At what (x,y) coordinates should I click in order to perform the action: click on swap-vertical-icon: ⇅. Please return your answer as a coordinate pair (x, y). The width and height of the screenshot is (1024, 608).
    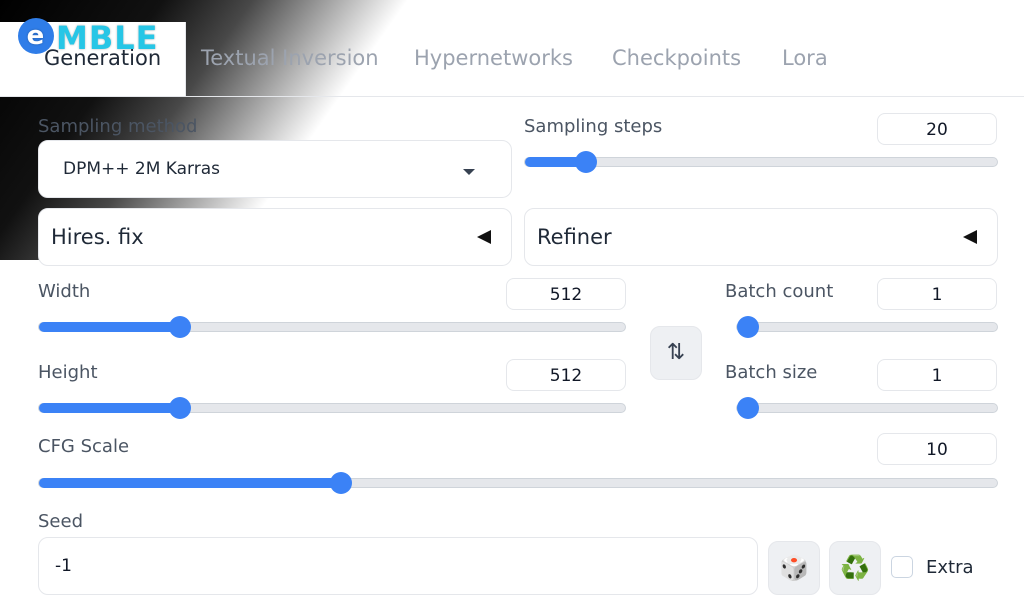
    Looking at the image, I should click on (676, 352).